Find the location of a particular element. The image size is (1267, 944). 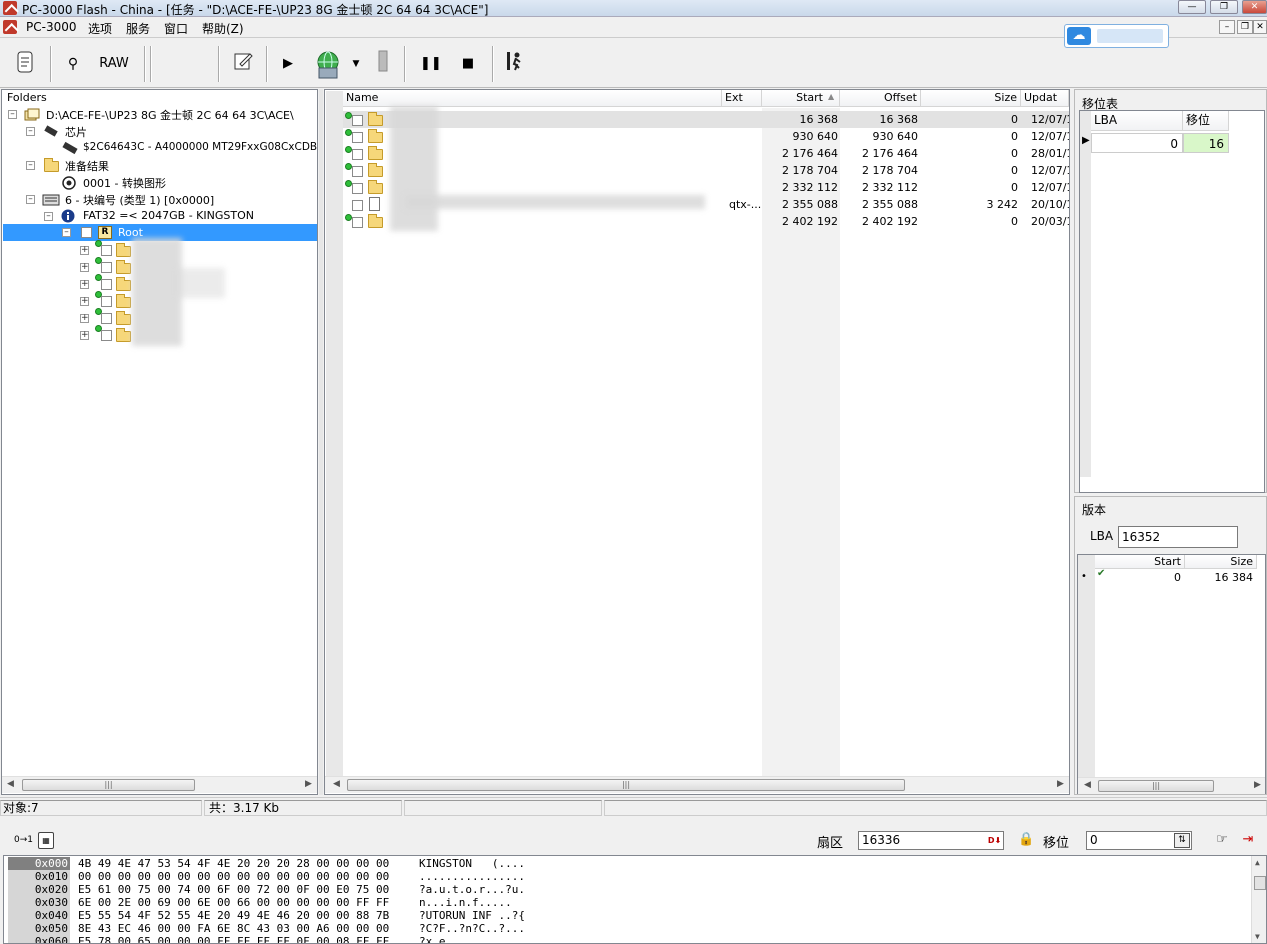

mdi-app-icon is located at coordinates (10, 27).